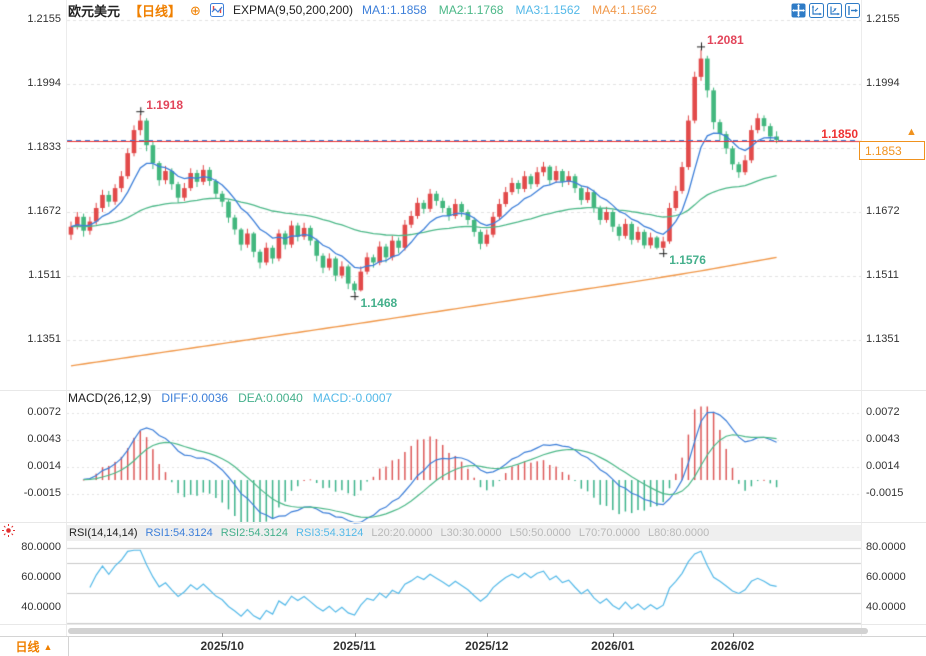 This screenshot has width=926, height=656. I want to click on price-up-arrow-icon: ▲, so click(911, 132).